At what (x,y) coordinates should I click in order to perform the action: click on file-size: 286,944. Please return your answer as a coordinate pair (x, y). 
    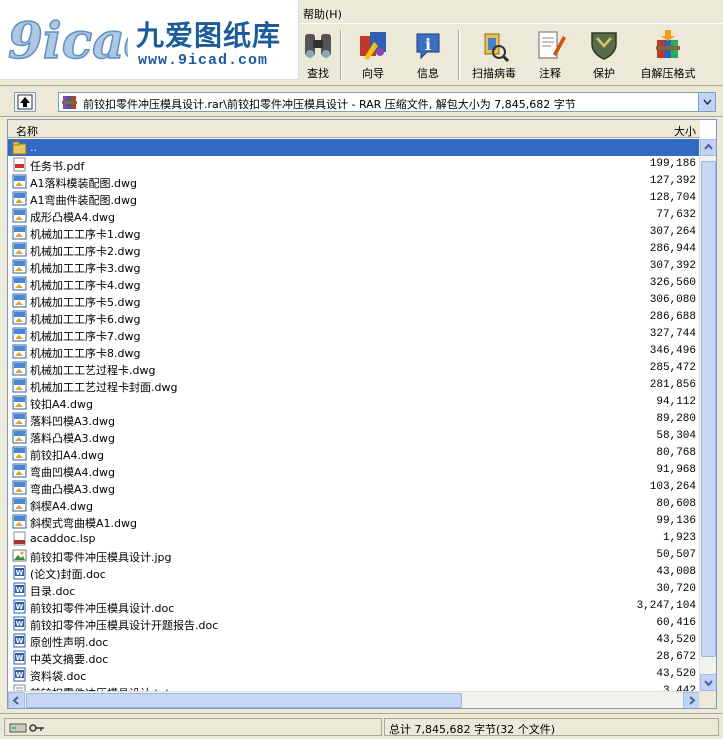
    Looking at the image, I should click on (672, 249).